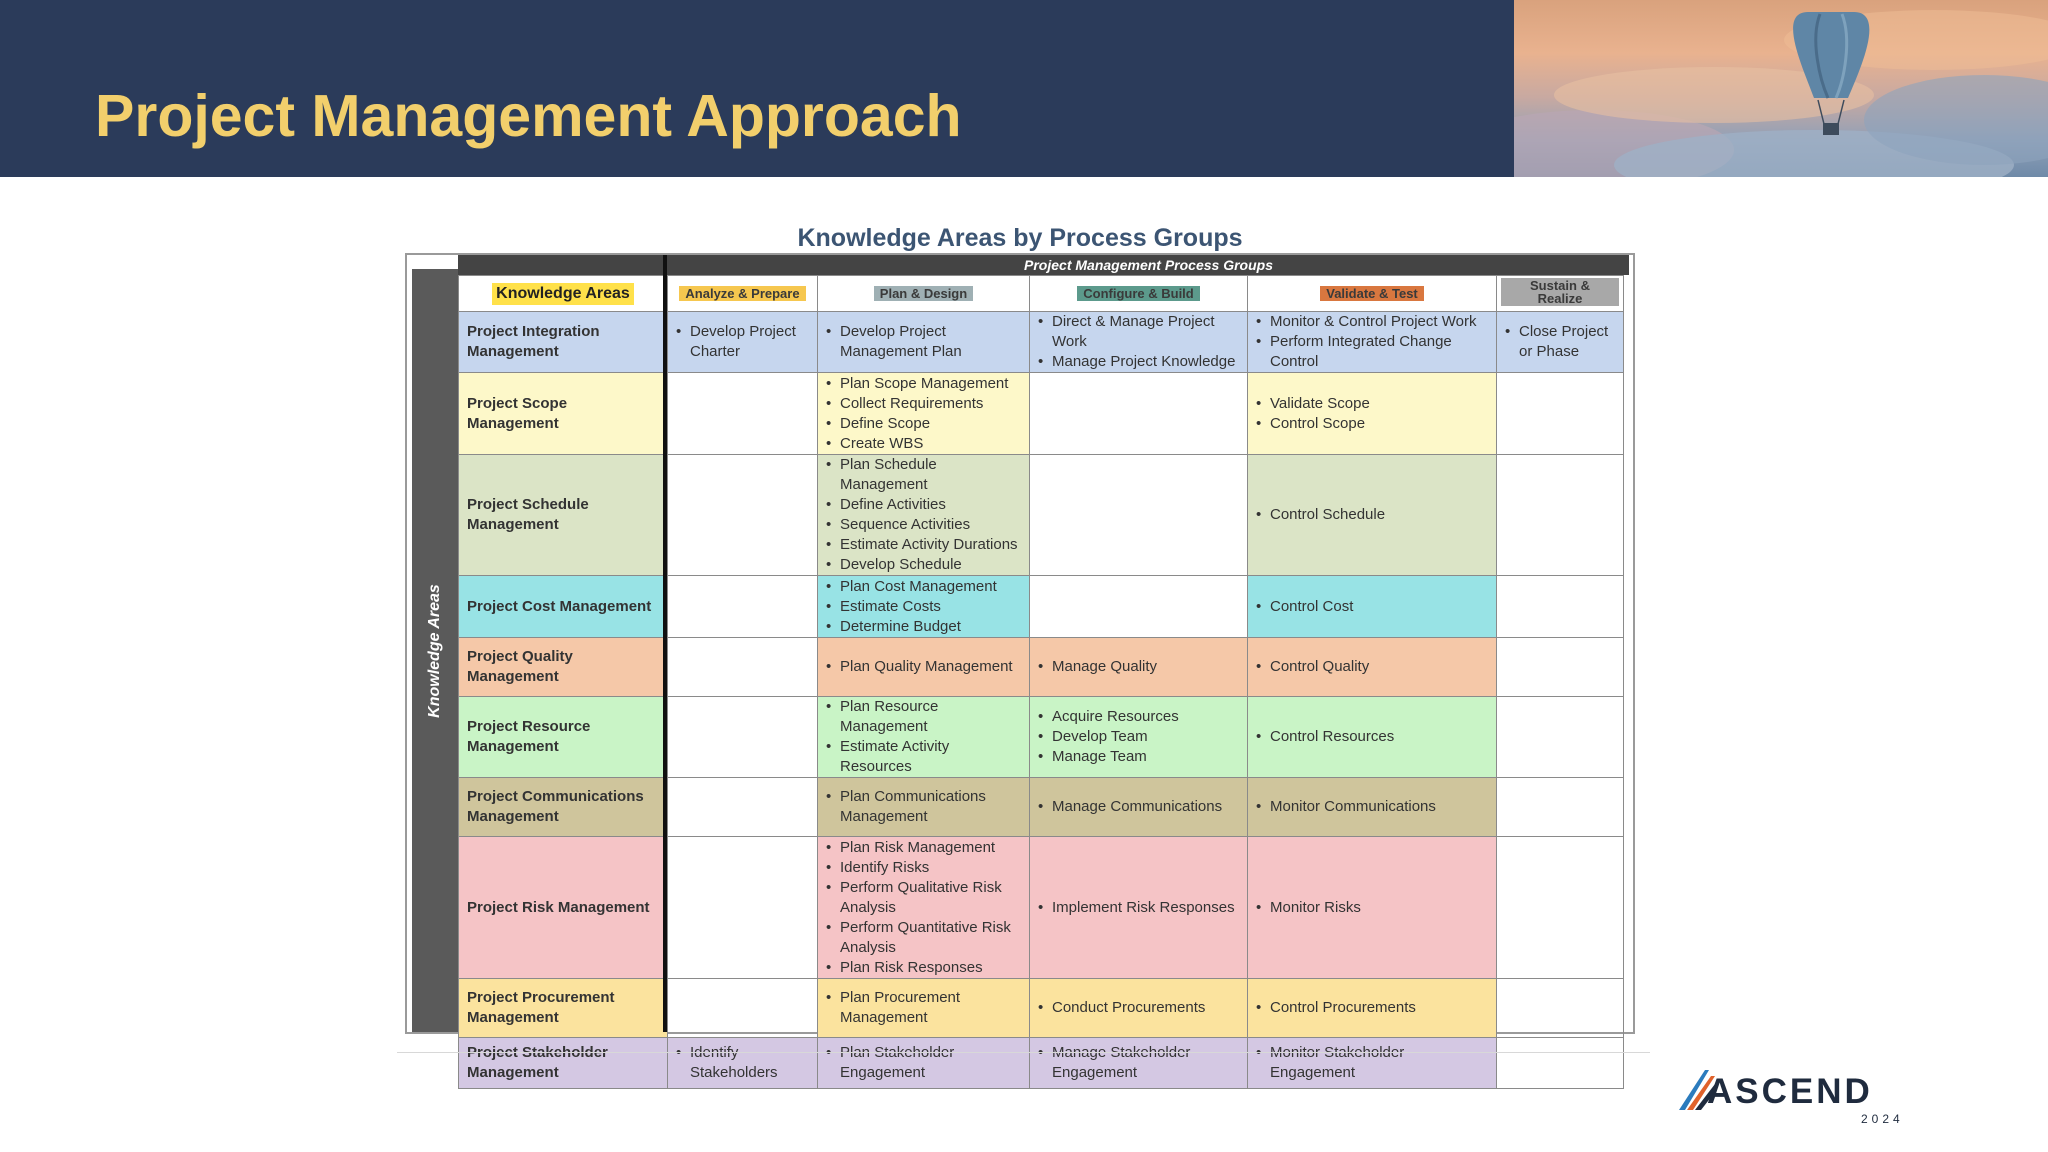 The height and width of the screenshot is (1152, 2048). Describe the element at coordinates (563, 413) in the screenshot. I see `knowledge-area-name: Project Scope Management` at that location.